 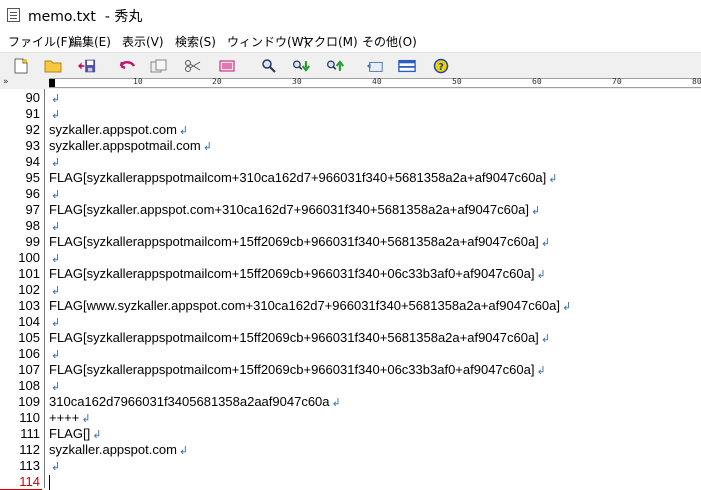 What do you see at coordinates (13, 15) in the screenshot?
I see `document-icon` at bounding box center [13, 15].